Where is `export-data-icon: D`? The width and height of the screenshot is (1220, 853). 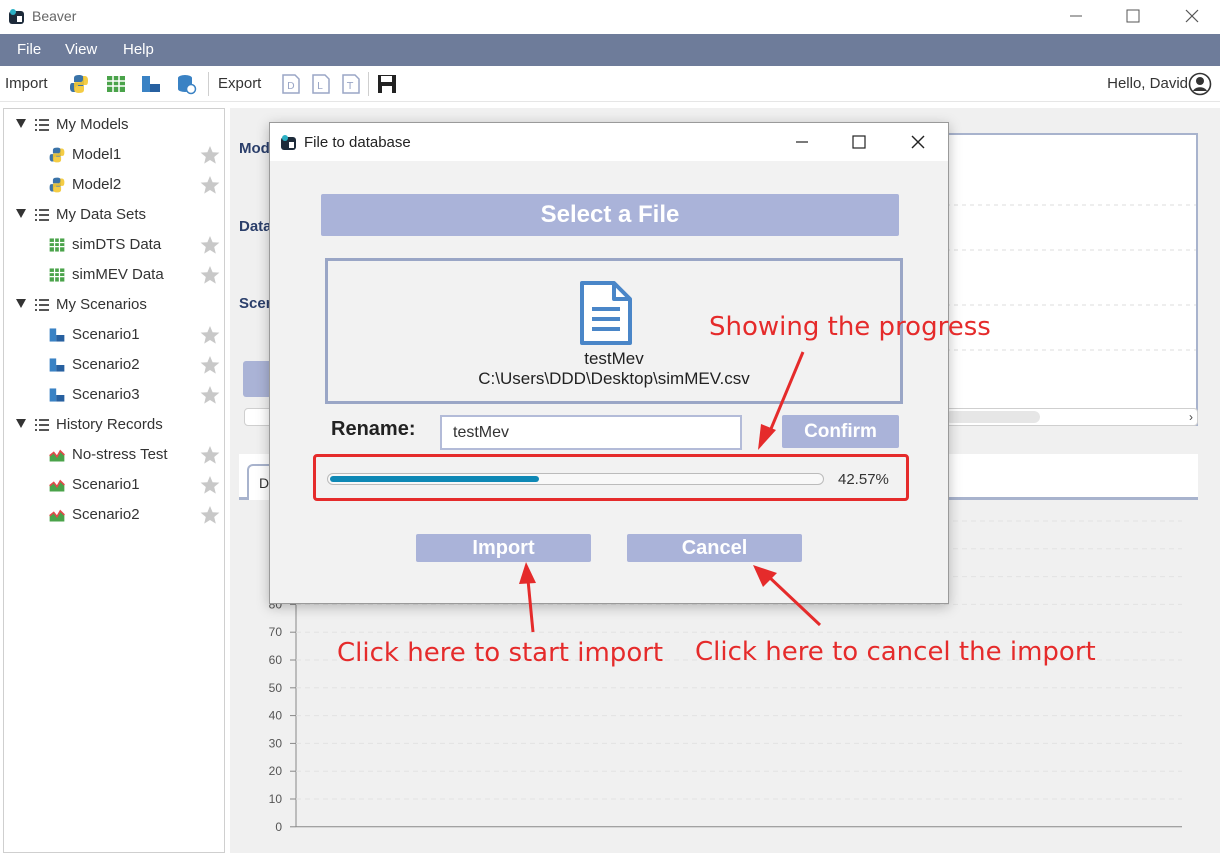
export-data-icon: D is located at coordinates (291, 84).